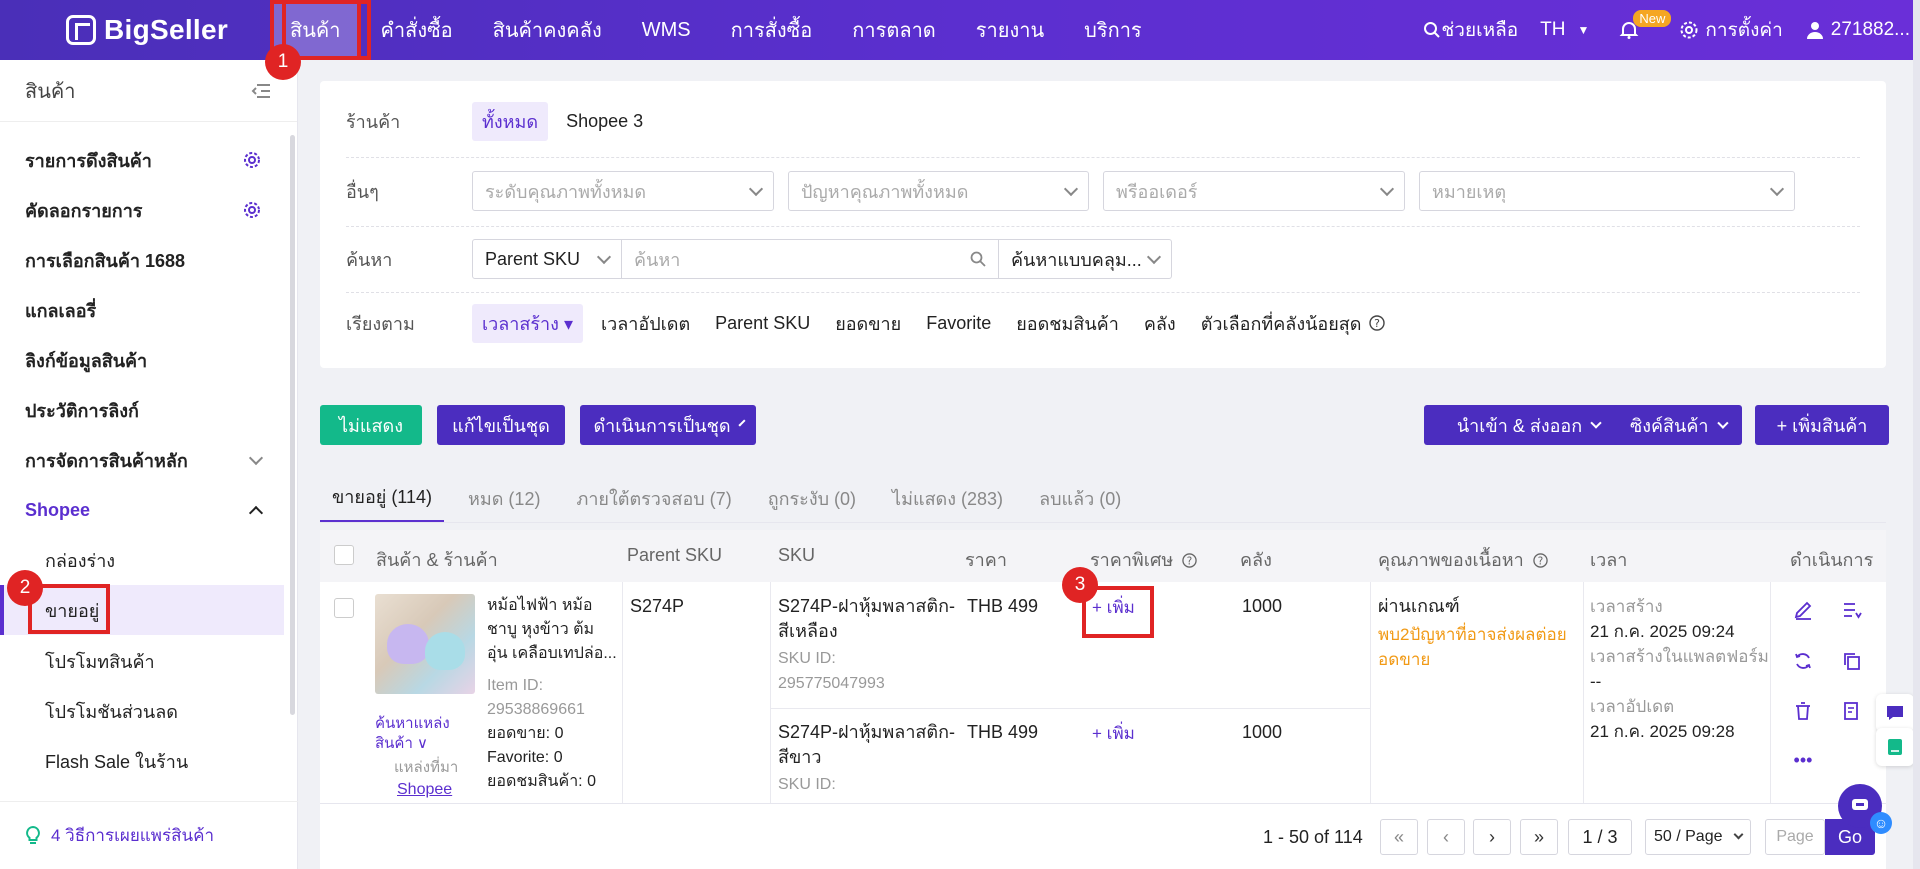 The height and width of the screenshot is (869, 1920). What do you see at coordinates (148, 310) in the screenshot?
I see `sidebar-item-gallery: แกลเลอรี่` at bounding box center [148, 310].